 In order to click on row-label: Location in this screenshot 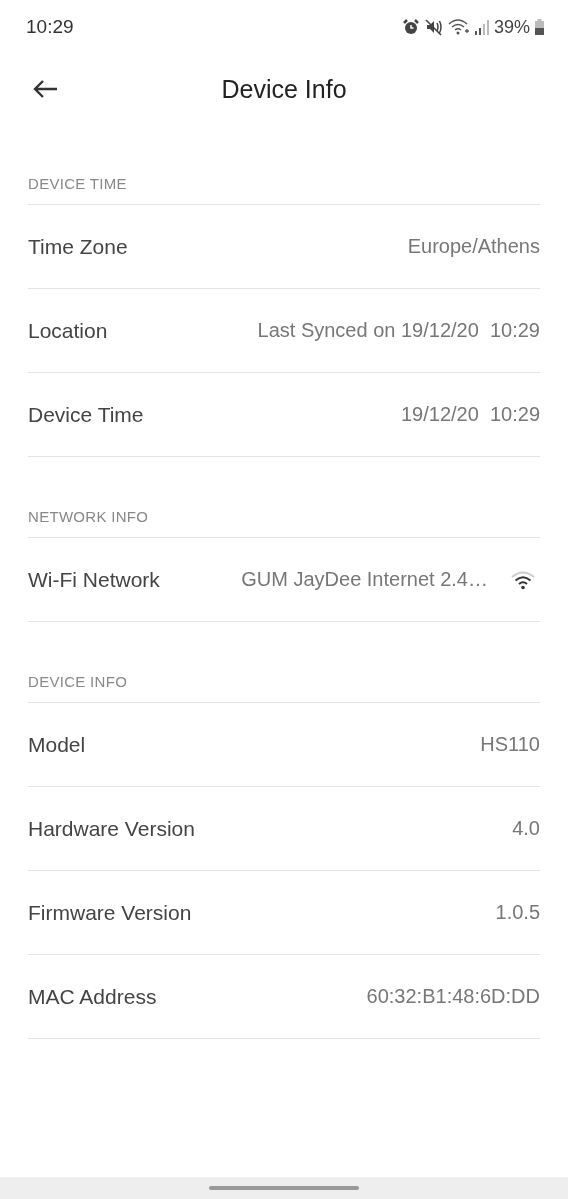, I will do `click(68, 330)`.